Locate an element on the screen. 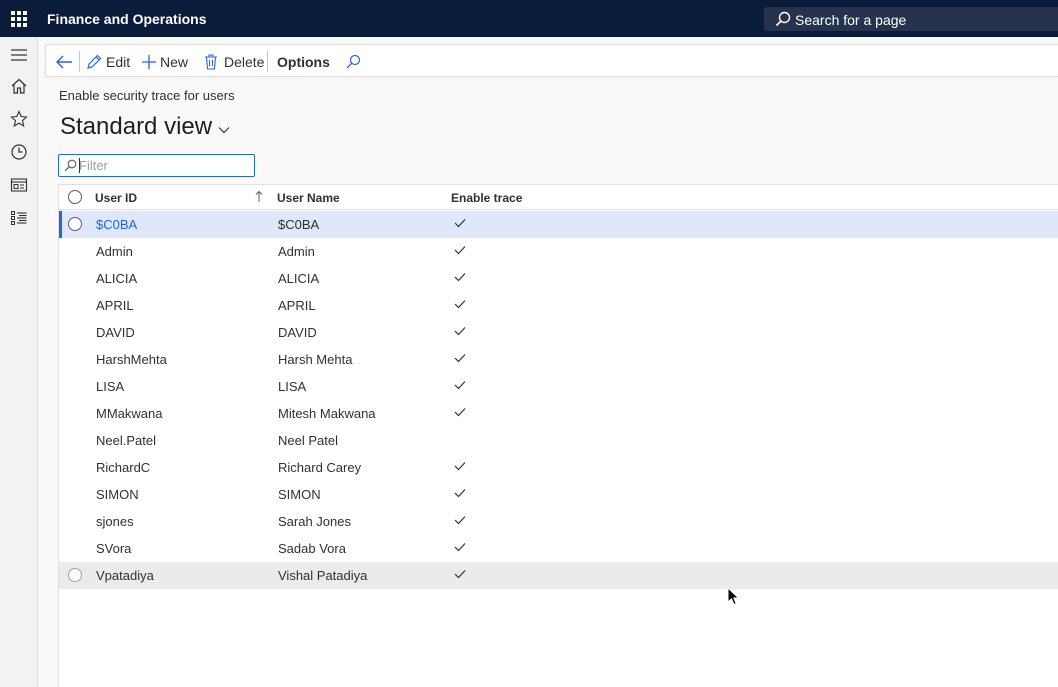 The height and width of the screenshot is (687, 1058). action-search-button is located at coordinates (353, 61).